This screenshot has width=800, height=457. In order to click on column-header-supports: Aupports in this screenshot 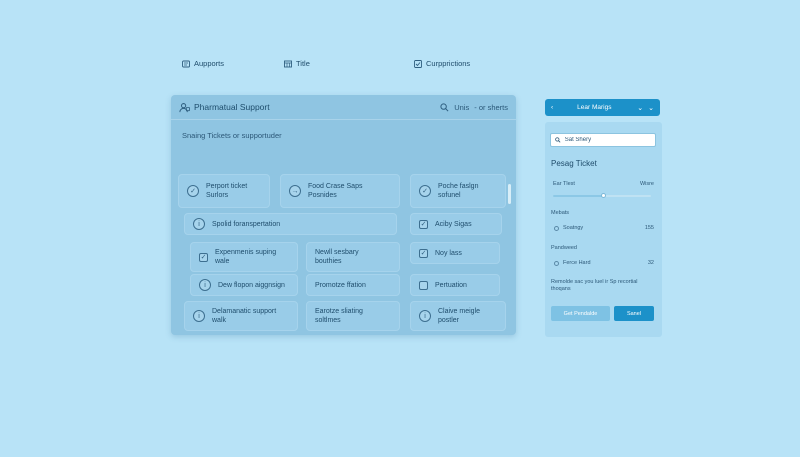, I will do `click(203, 63)`.